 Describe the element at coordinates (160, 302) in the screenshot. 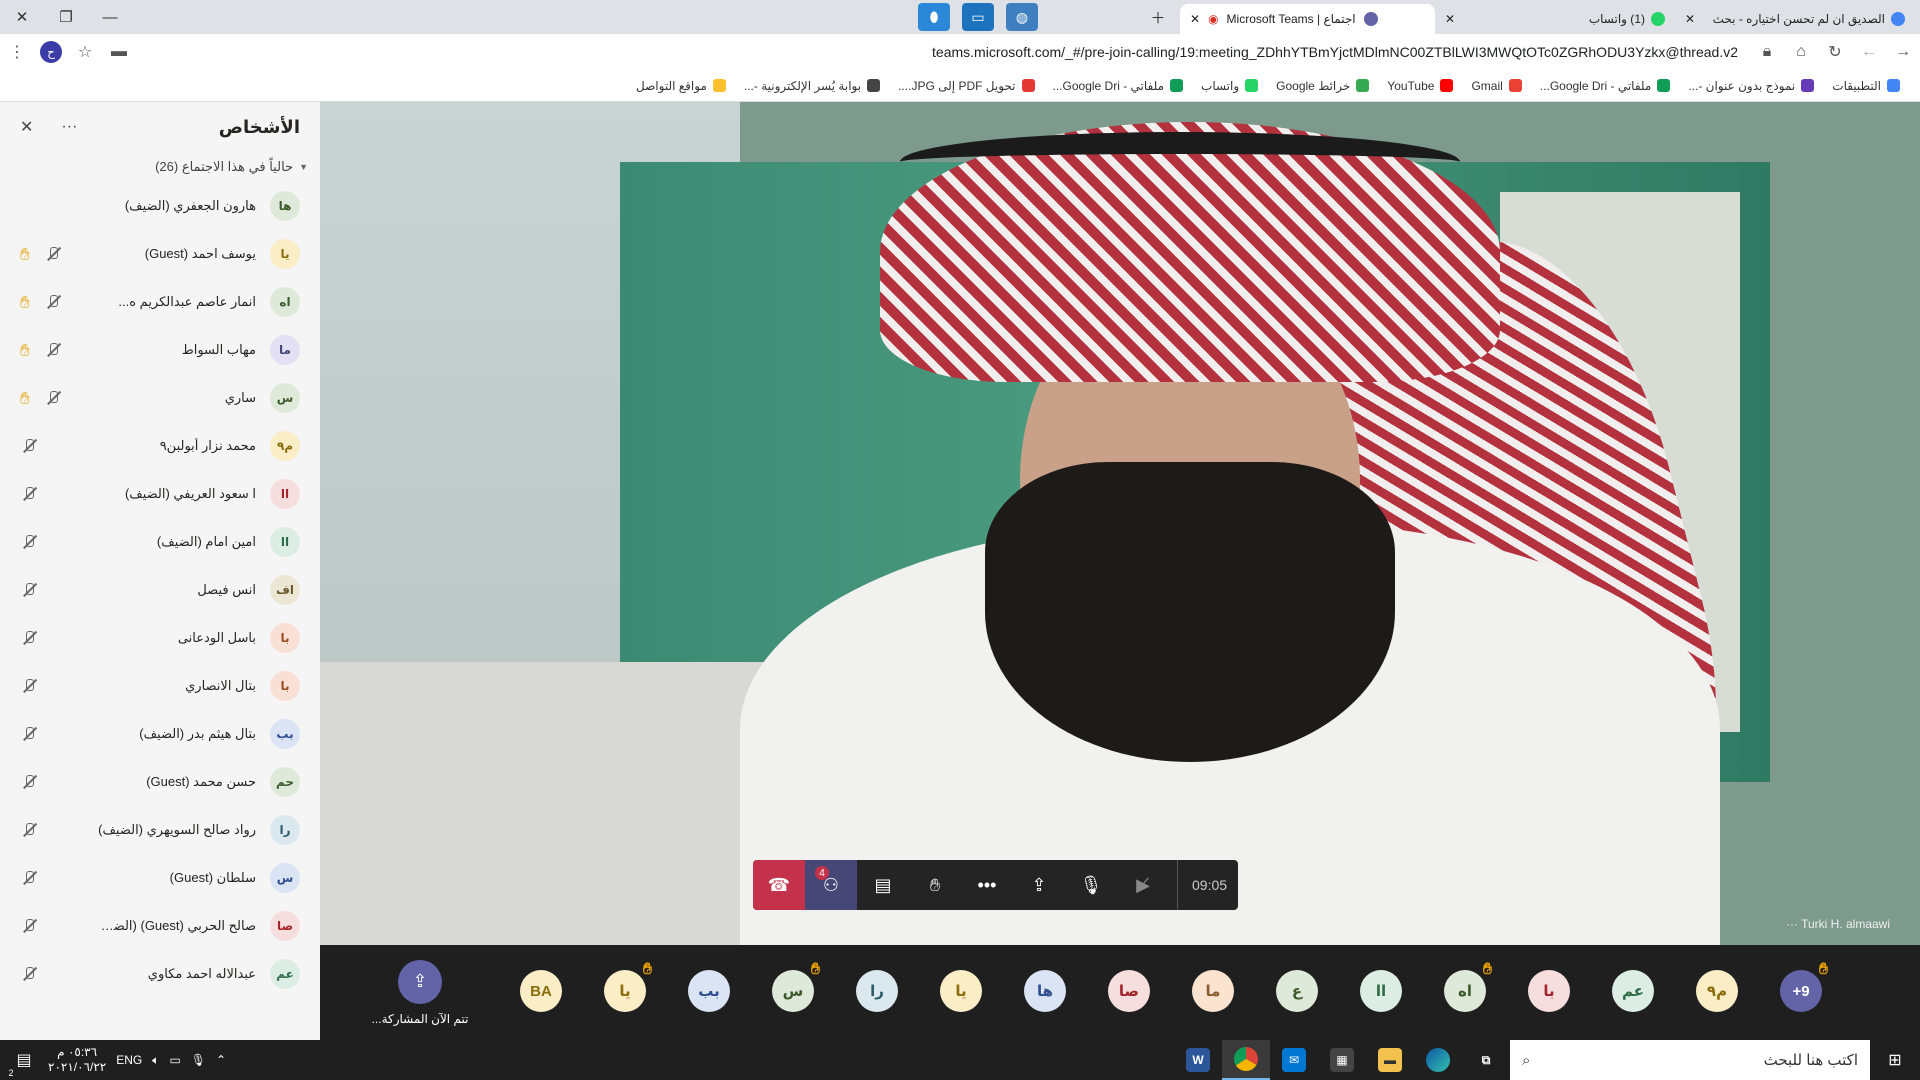

I see `participant-row: اه انمار عاصم عبدالكريم ه... ✋︎` at that location.